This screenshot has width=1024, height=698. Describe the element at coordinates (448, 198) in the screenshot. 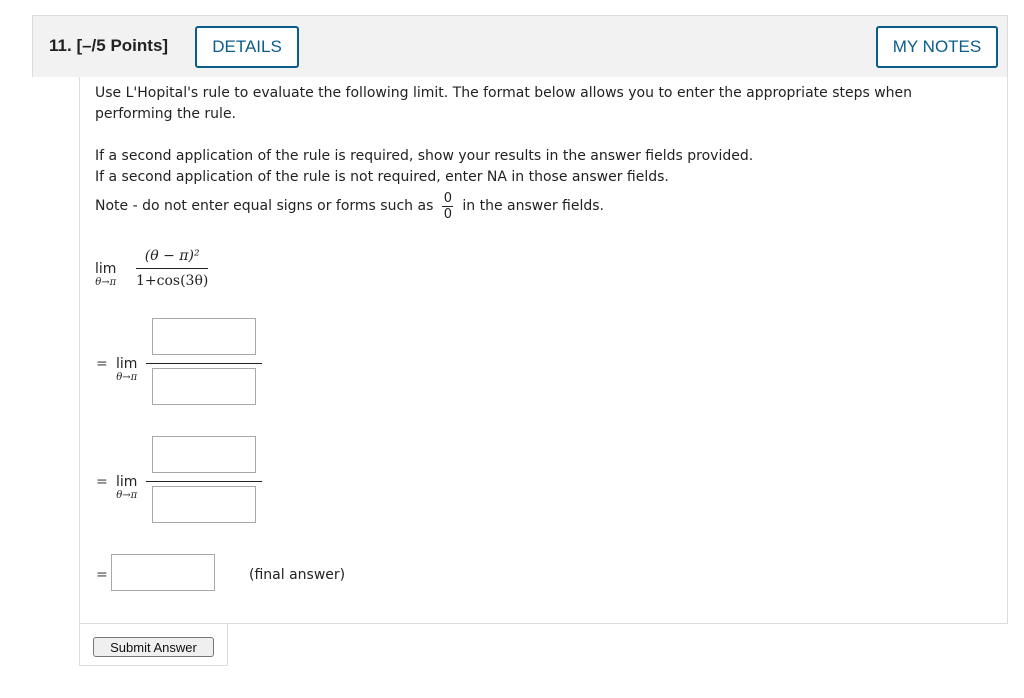

I see `inline-fraction-numerator: 0` at that location.